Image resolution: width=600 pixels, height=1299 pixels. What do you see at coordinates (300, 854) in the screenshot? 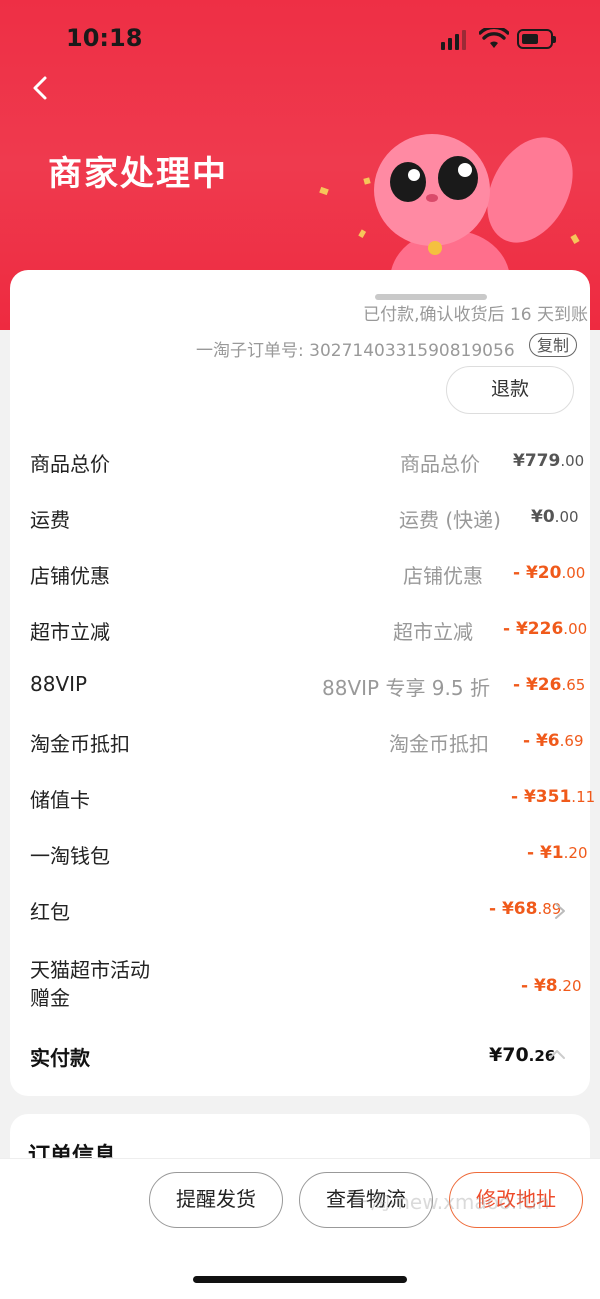
I see `row-wallet: 一淘钱包 - ¥1.20` at bounding box center [300, 854].